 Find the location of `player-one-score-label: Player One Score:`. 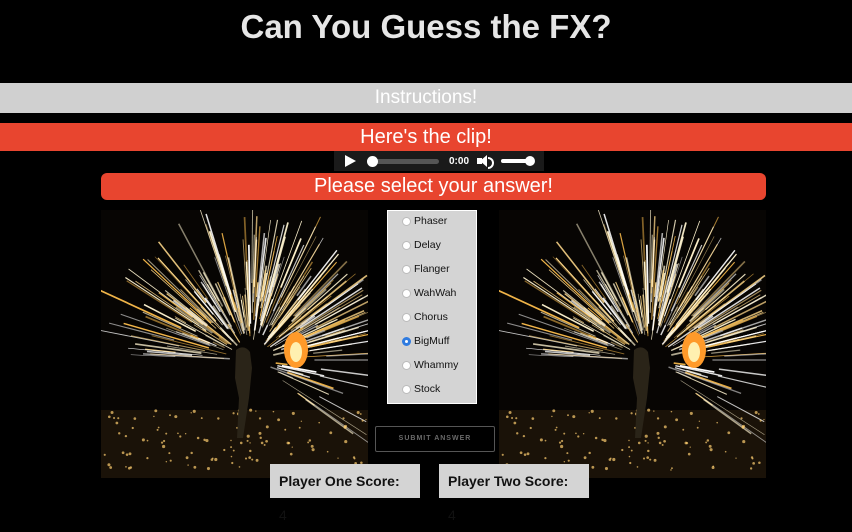

player-one-score-label: Player One Score: is located at coordinates (339, 481).